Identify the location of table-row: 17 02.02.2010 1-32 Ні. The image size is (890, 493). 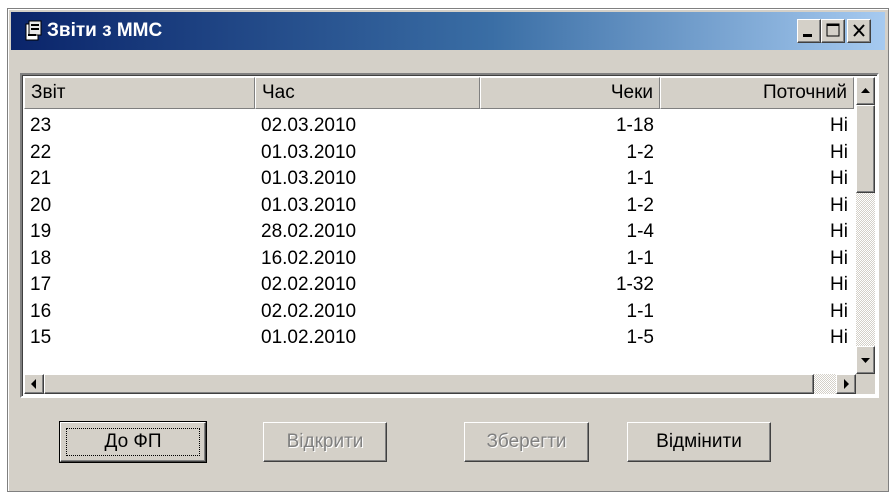
(439, 285).